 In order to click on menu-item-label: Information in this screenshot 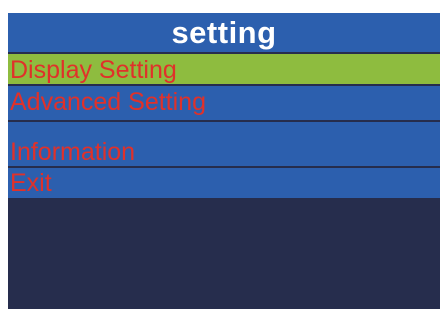, I will do `click(73, 152)`.